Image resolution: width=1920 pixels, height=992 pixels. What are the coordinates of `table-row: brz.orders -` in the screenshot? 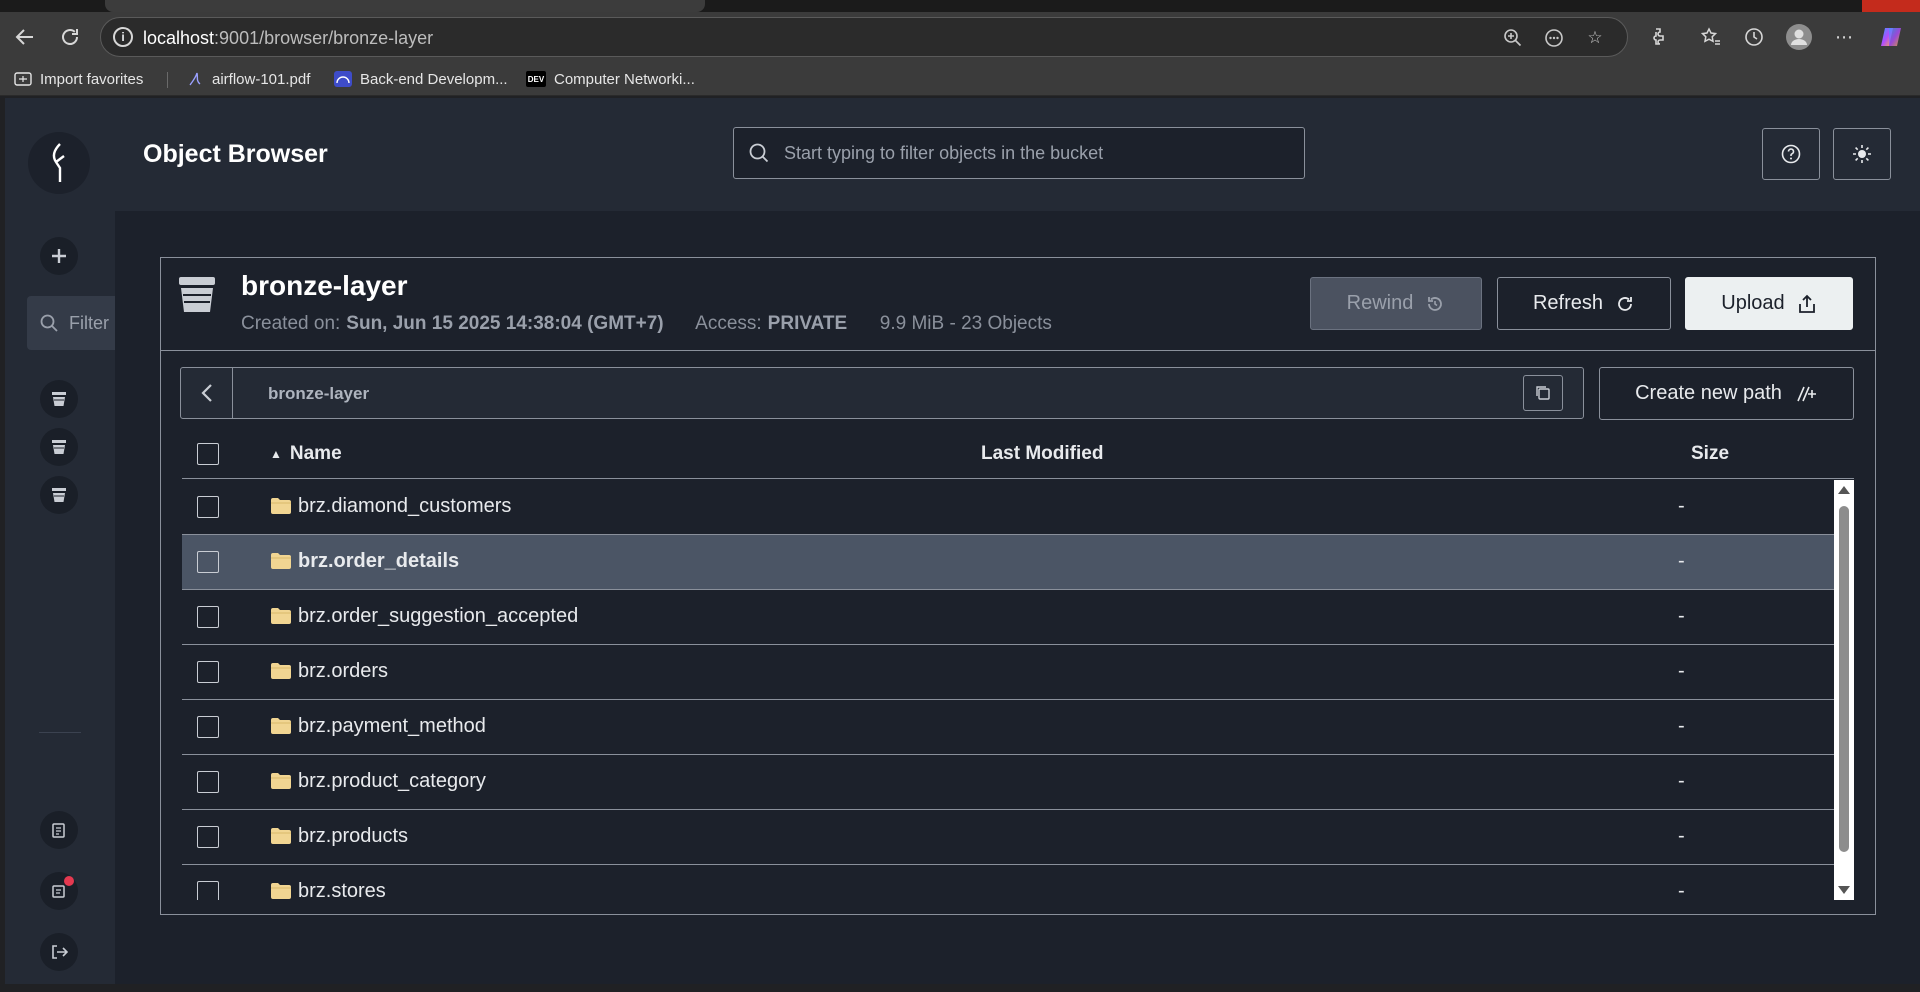 It's located at (1008, 672).